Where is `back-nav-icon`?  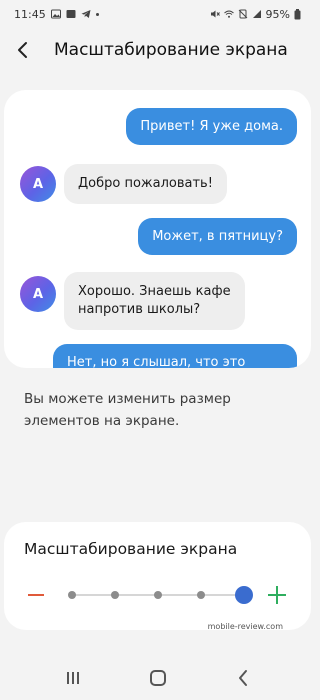 back-nav-icon is located at coordinates (242, 677).